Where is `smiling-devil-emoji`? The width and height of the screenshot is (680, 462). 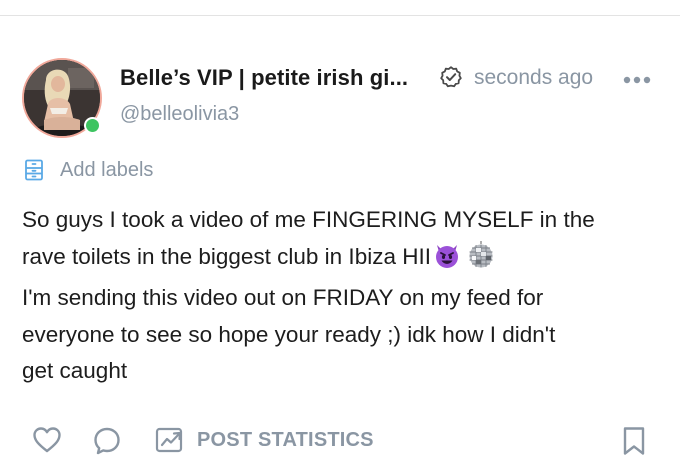
smiling-devil-emoji is located at coordinates (447, 261).